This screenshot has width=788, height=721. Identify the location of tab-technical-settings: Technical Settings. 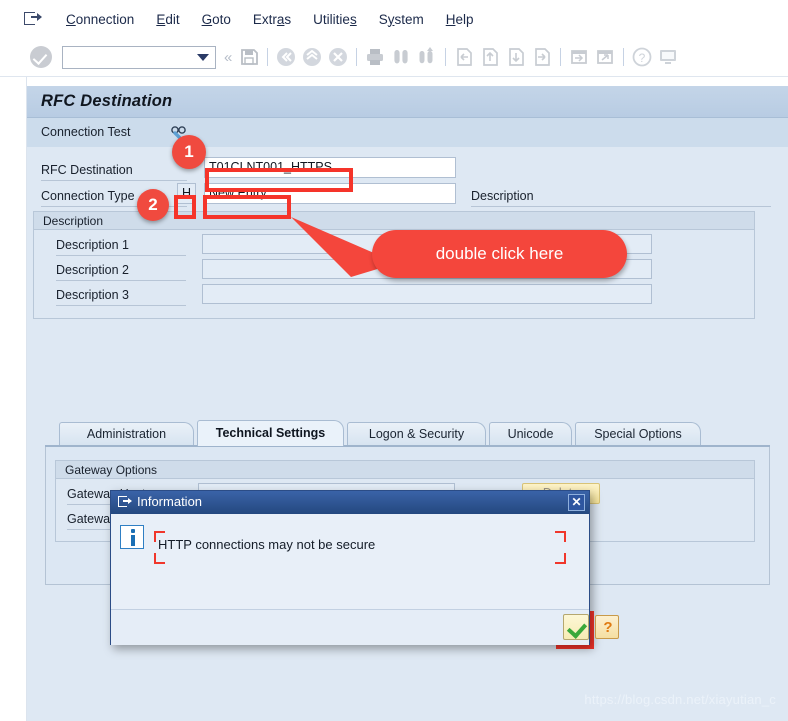
(270, 433).